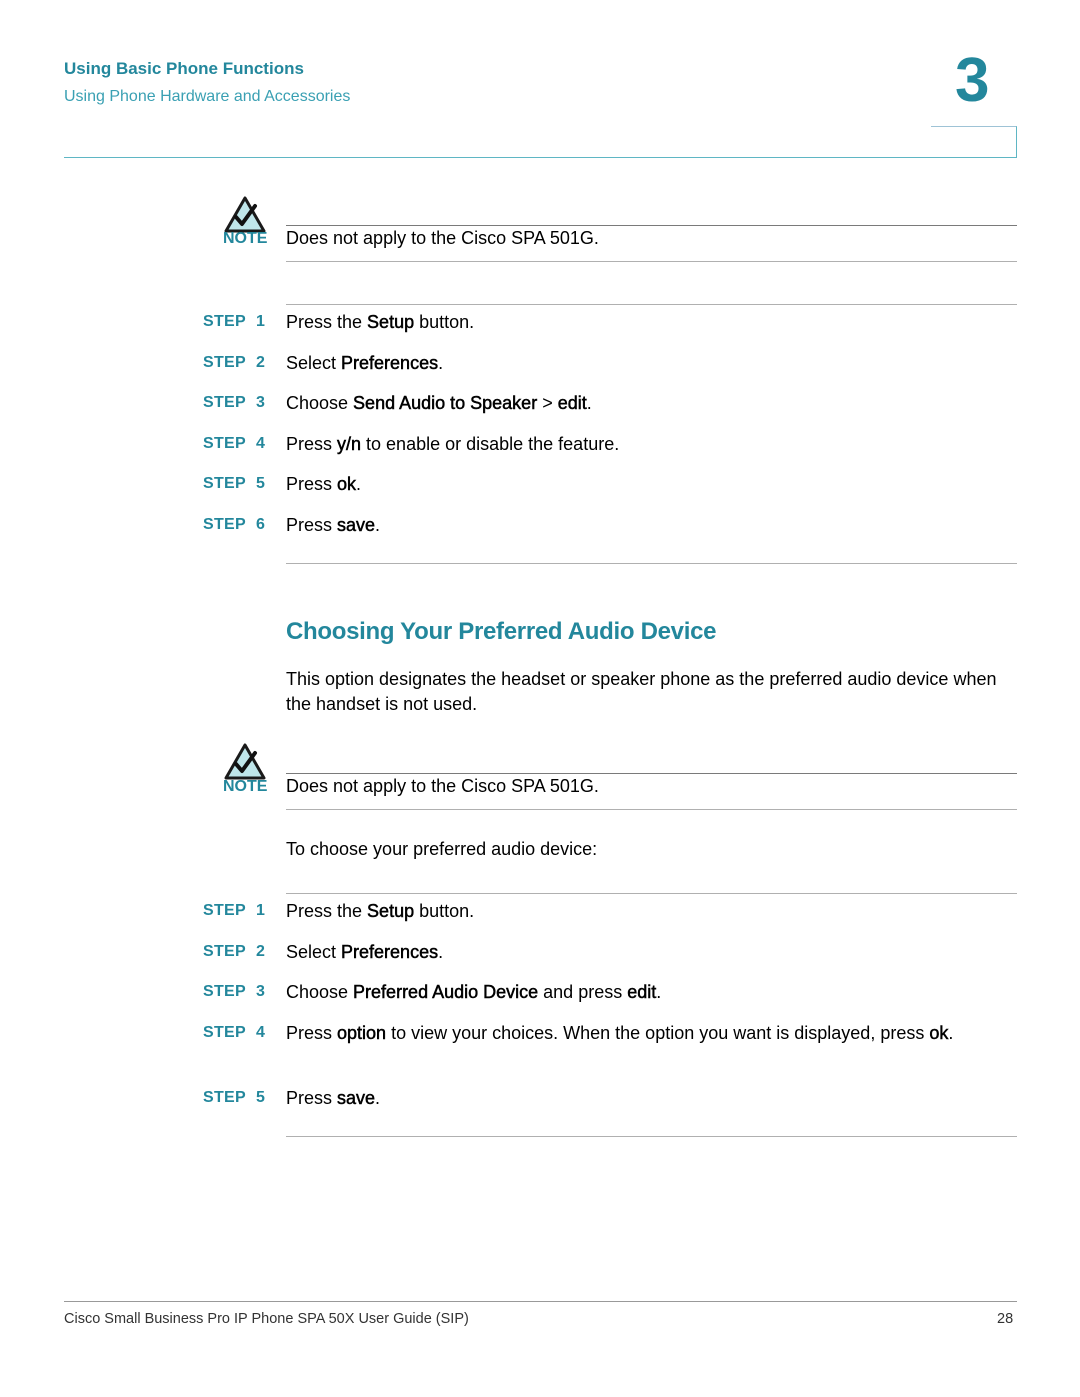  What do you see at coordinates (445, 403) in the screenshot?
I see `ui-term: Send Audio to Speaker` at bounding box center [445, 403].